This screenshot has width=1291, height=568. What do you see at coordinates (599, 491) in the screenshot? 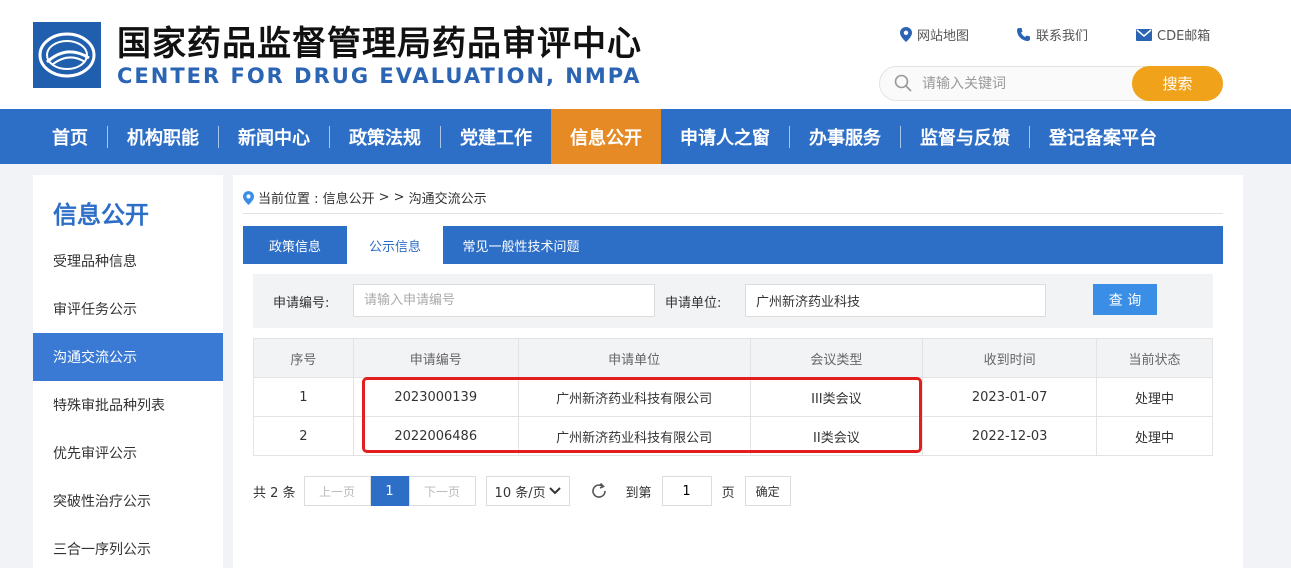
I see `refresh-icon` at bounding box center [599, 491].